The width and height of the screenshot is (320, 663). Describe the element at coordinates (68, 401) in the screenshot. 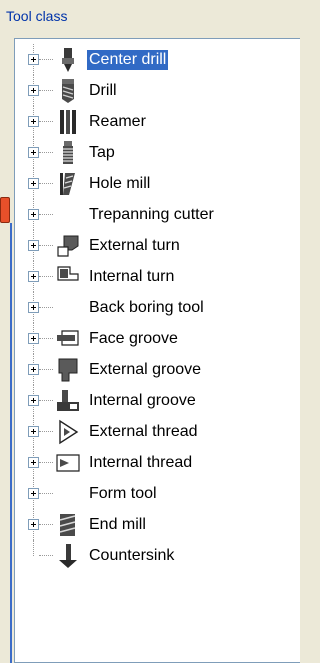

I see `internal-groove-icon` at that location.